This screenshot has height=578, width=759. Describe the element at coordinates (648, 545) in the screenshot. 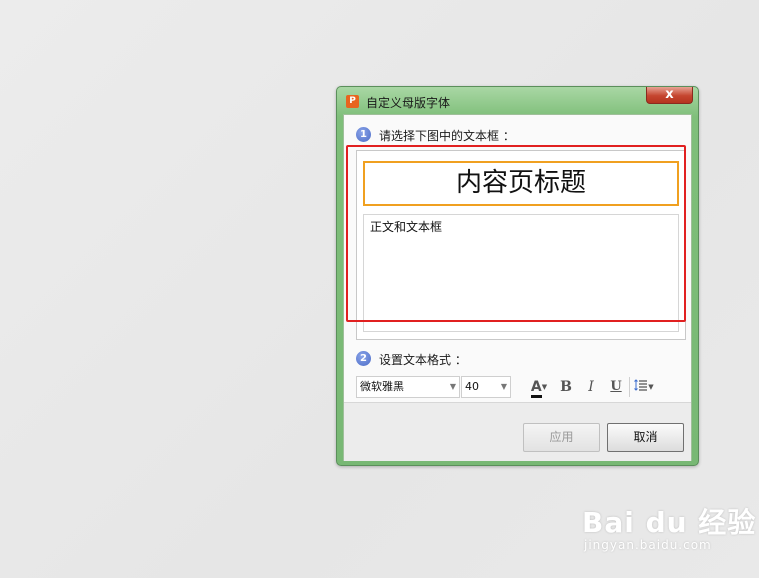

I see `watermark-url: jingyan.baidu.com` at that location.